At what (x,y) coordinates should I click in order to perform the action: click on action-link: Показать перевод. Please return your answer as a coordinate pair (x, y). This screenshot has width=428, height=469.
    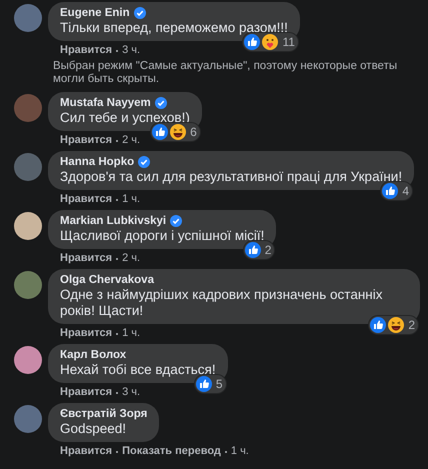
    Looking at the image, I should click on (171, 451).